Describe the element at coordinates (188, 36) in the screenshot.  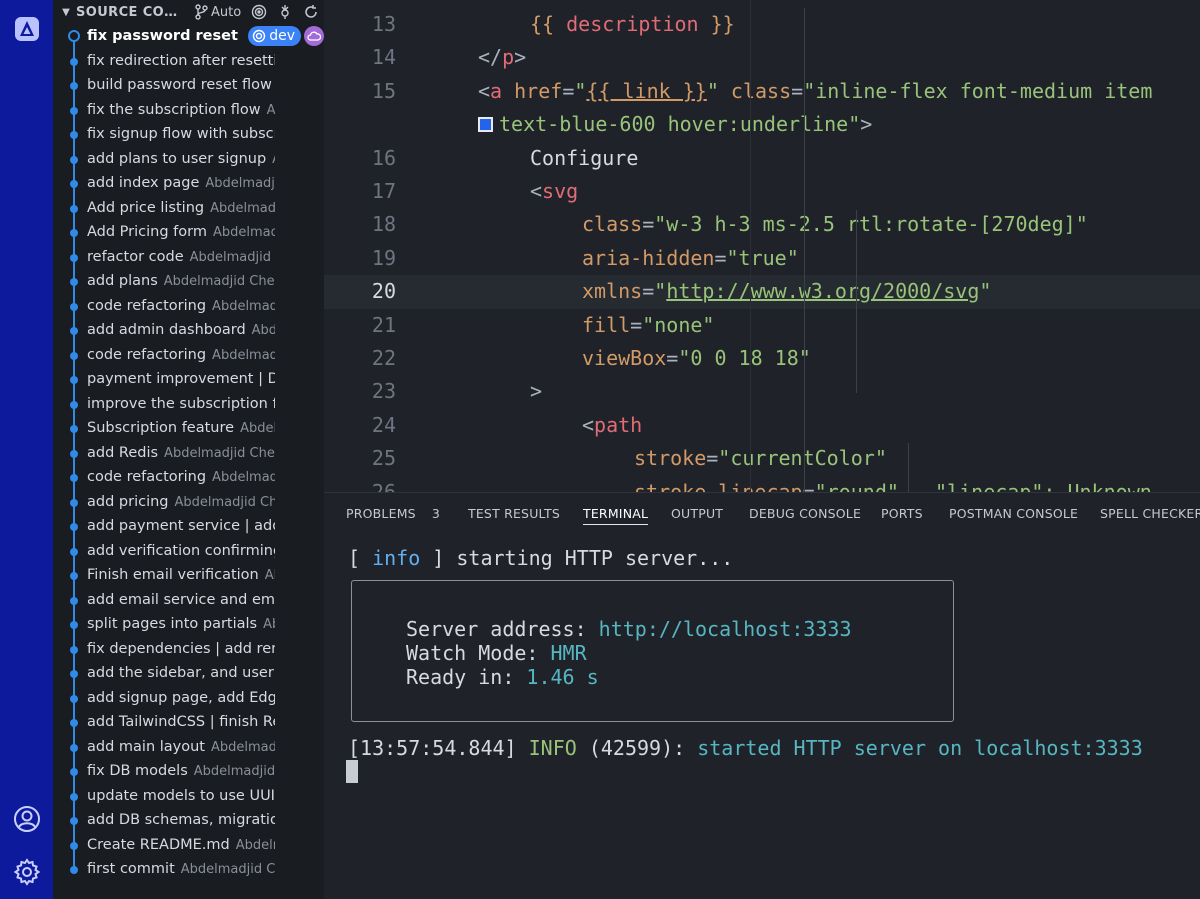
I see `commit-item: fix password reset ... dev` at that location.